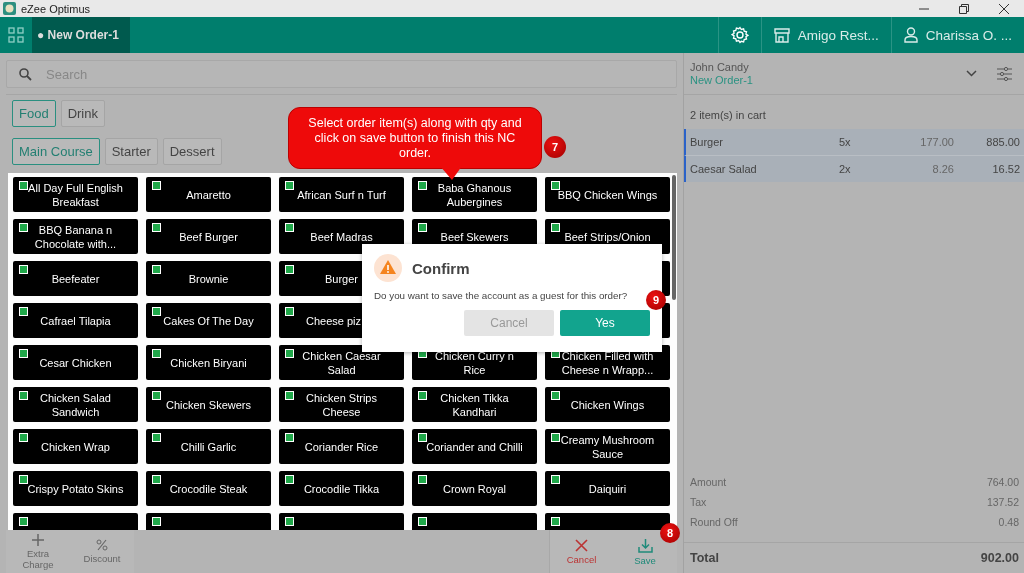 The image size is (1024, 573). What do you see at coordinates (25, 74) in the screenshot?
I see `search-icon` at bounding box center [25, 74].